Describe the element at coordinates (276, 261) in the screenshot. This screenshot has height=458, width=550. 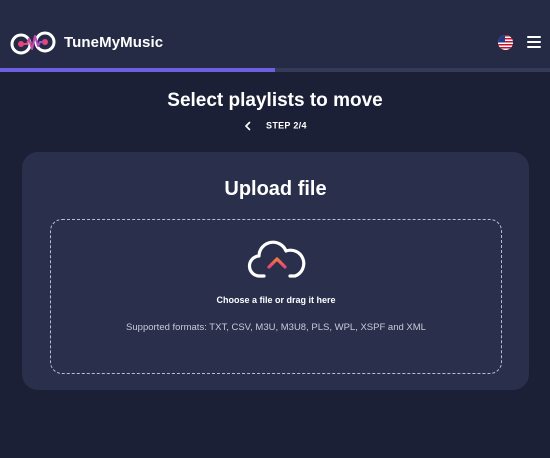
I see `cloud-upload-icon` at that location.